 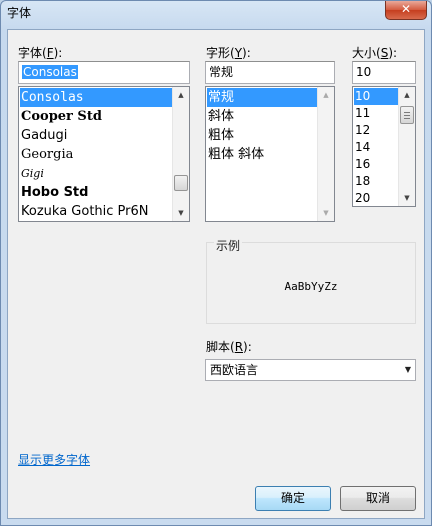 I want to click on chevron-down-icon: ▼, so click(x=408, y=370).